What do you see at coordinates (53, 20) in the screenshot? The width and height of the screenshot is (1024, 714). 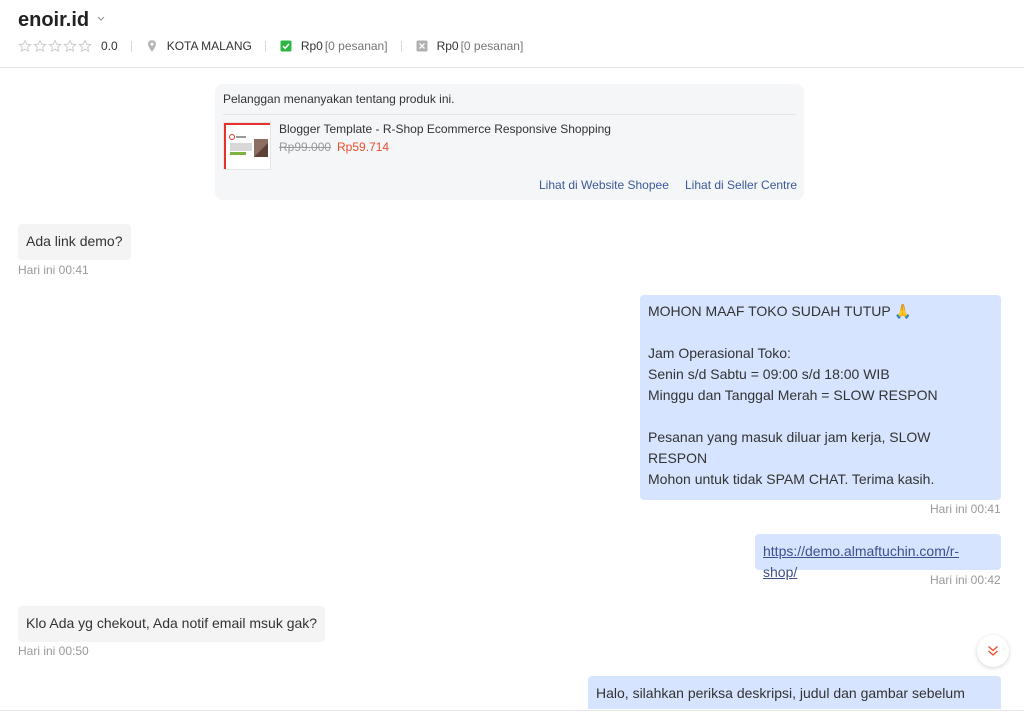 I see `shop-name: enoir.id` at bounding box center [53, 20].